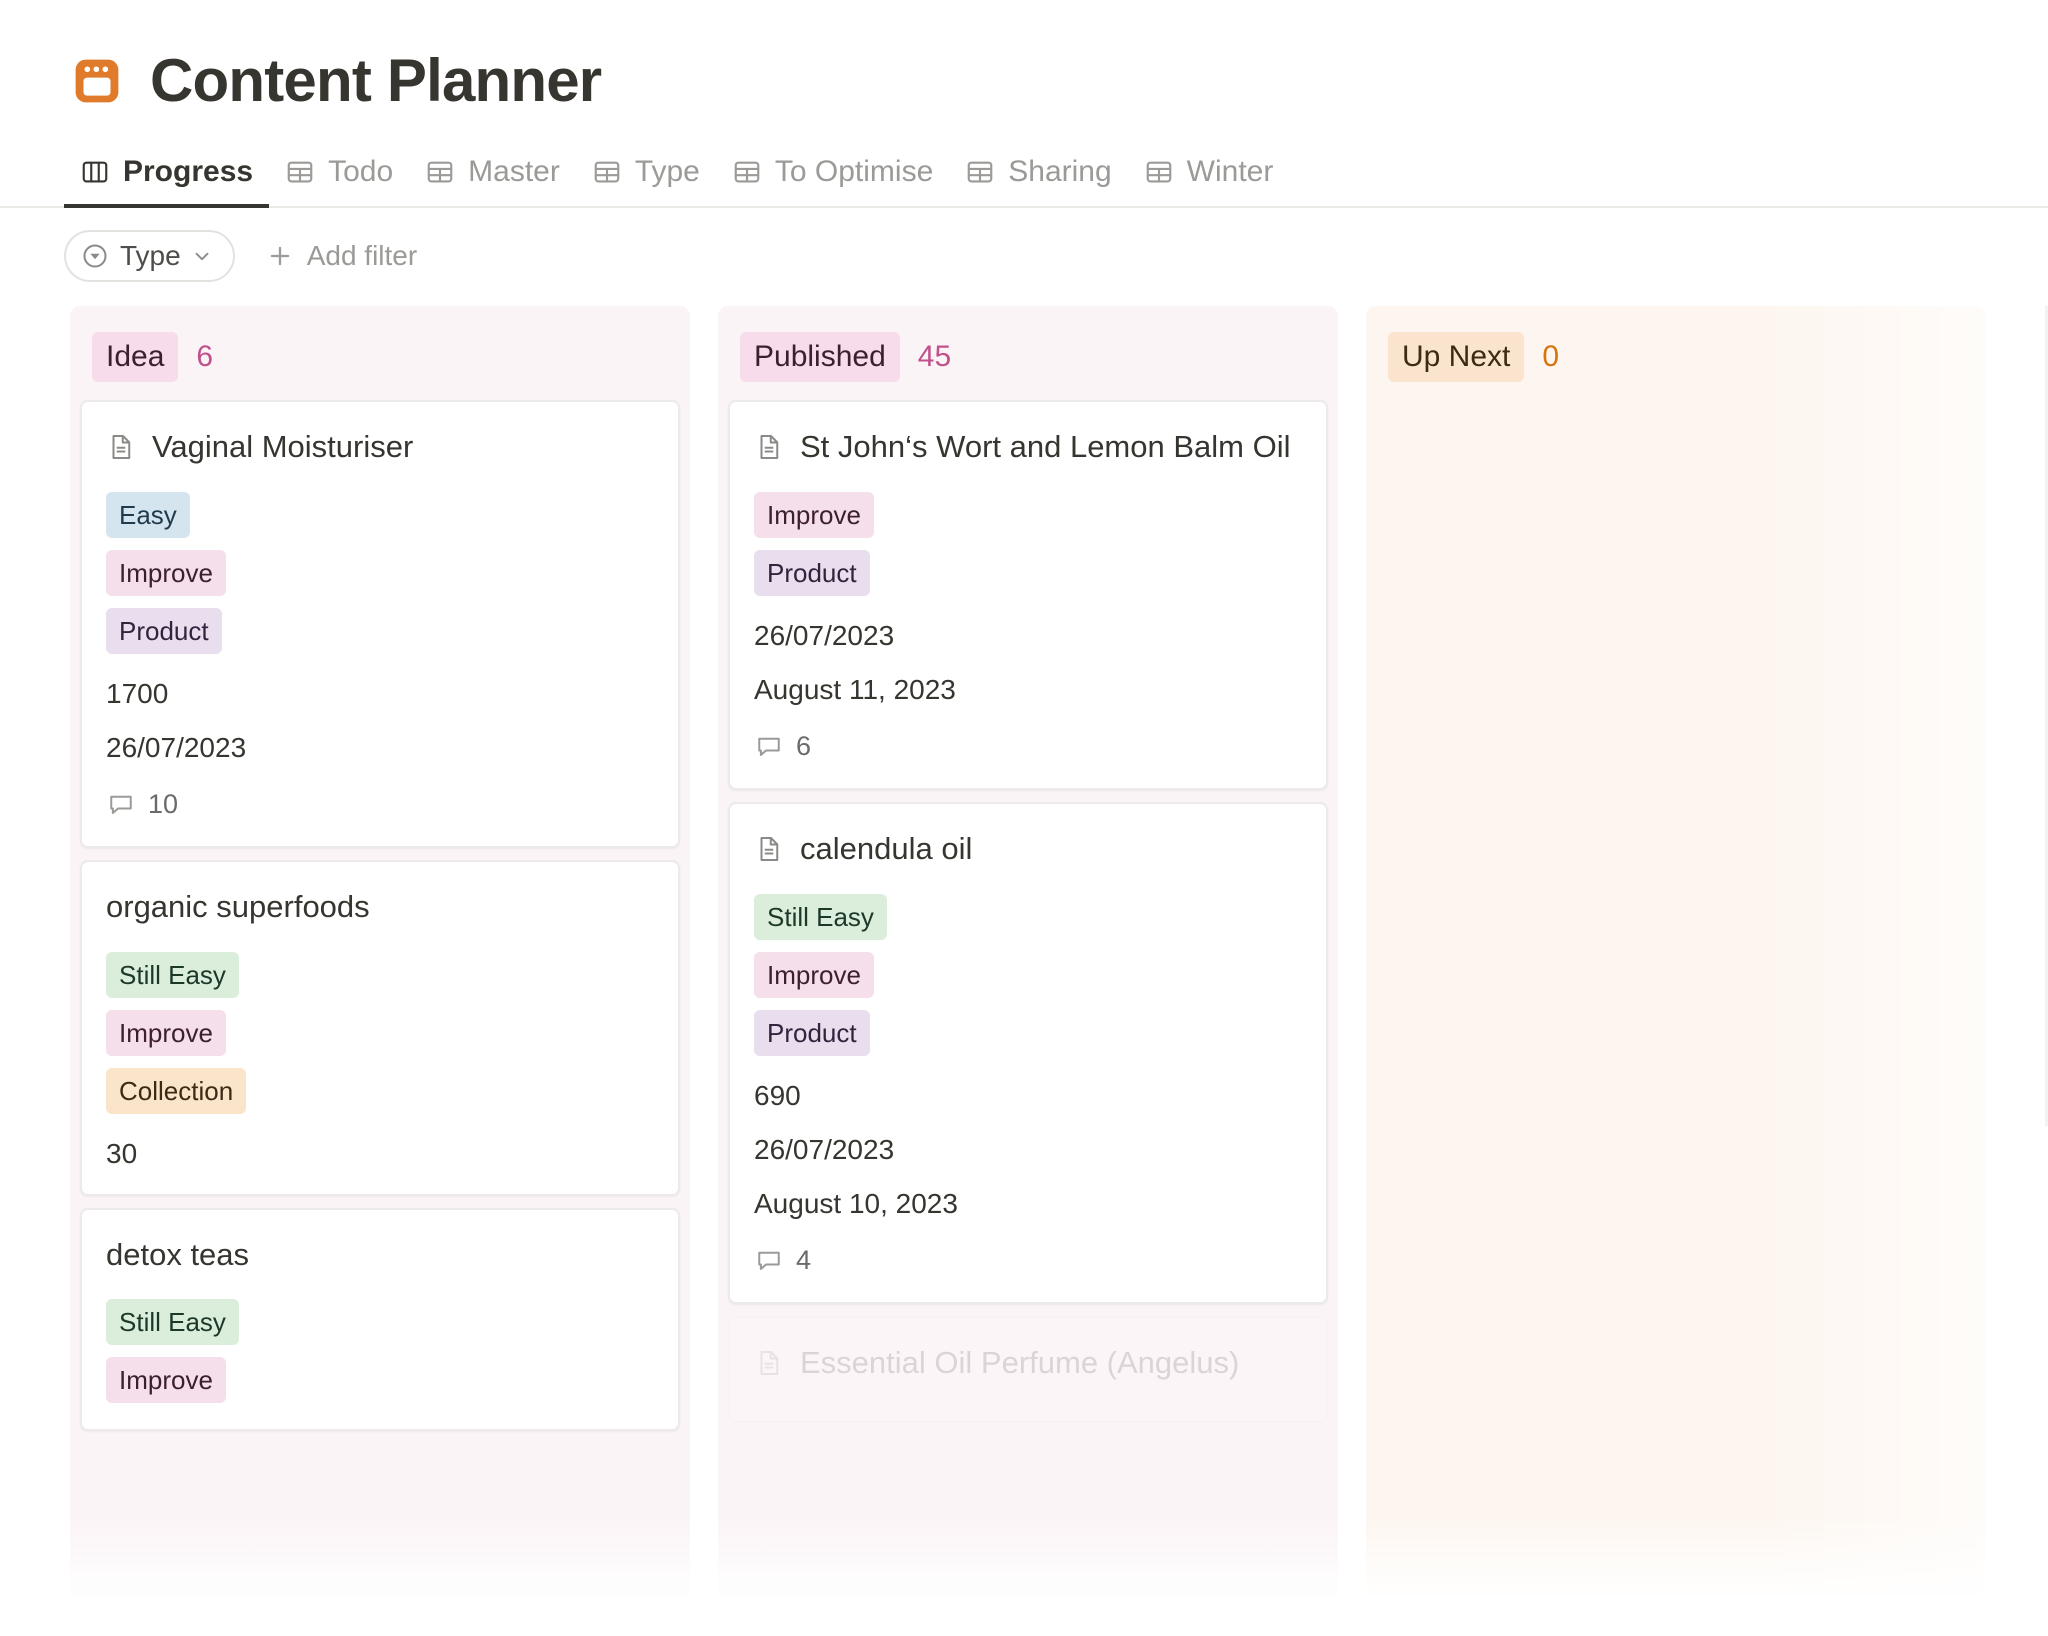 The width and height of the screenshot is (2048, 1636). I want to click on card-title-row: Essential Oil Perfume (Angelus), so click(1028, 1363).